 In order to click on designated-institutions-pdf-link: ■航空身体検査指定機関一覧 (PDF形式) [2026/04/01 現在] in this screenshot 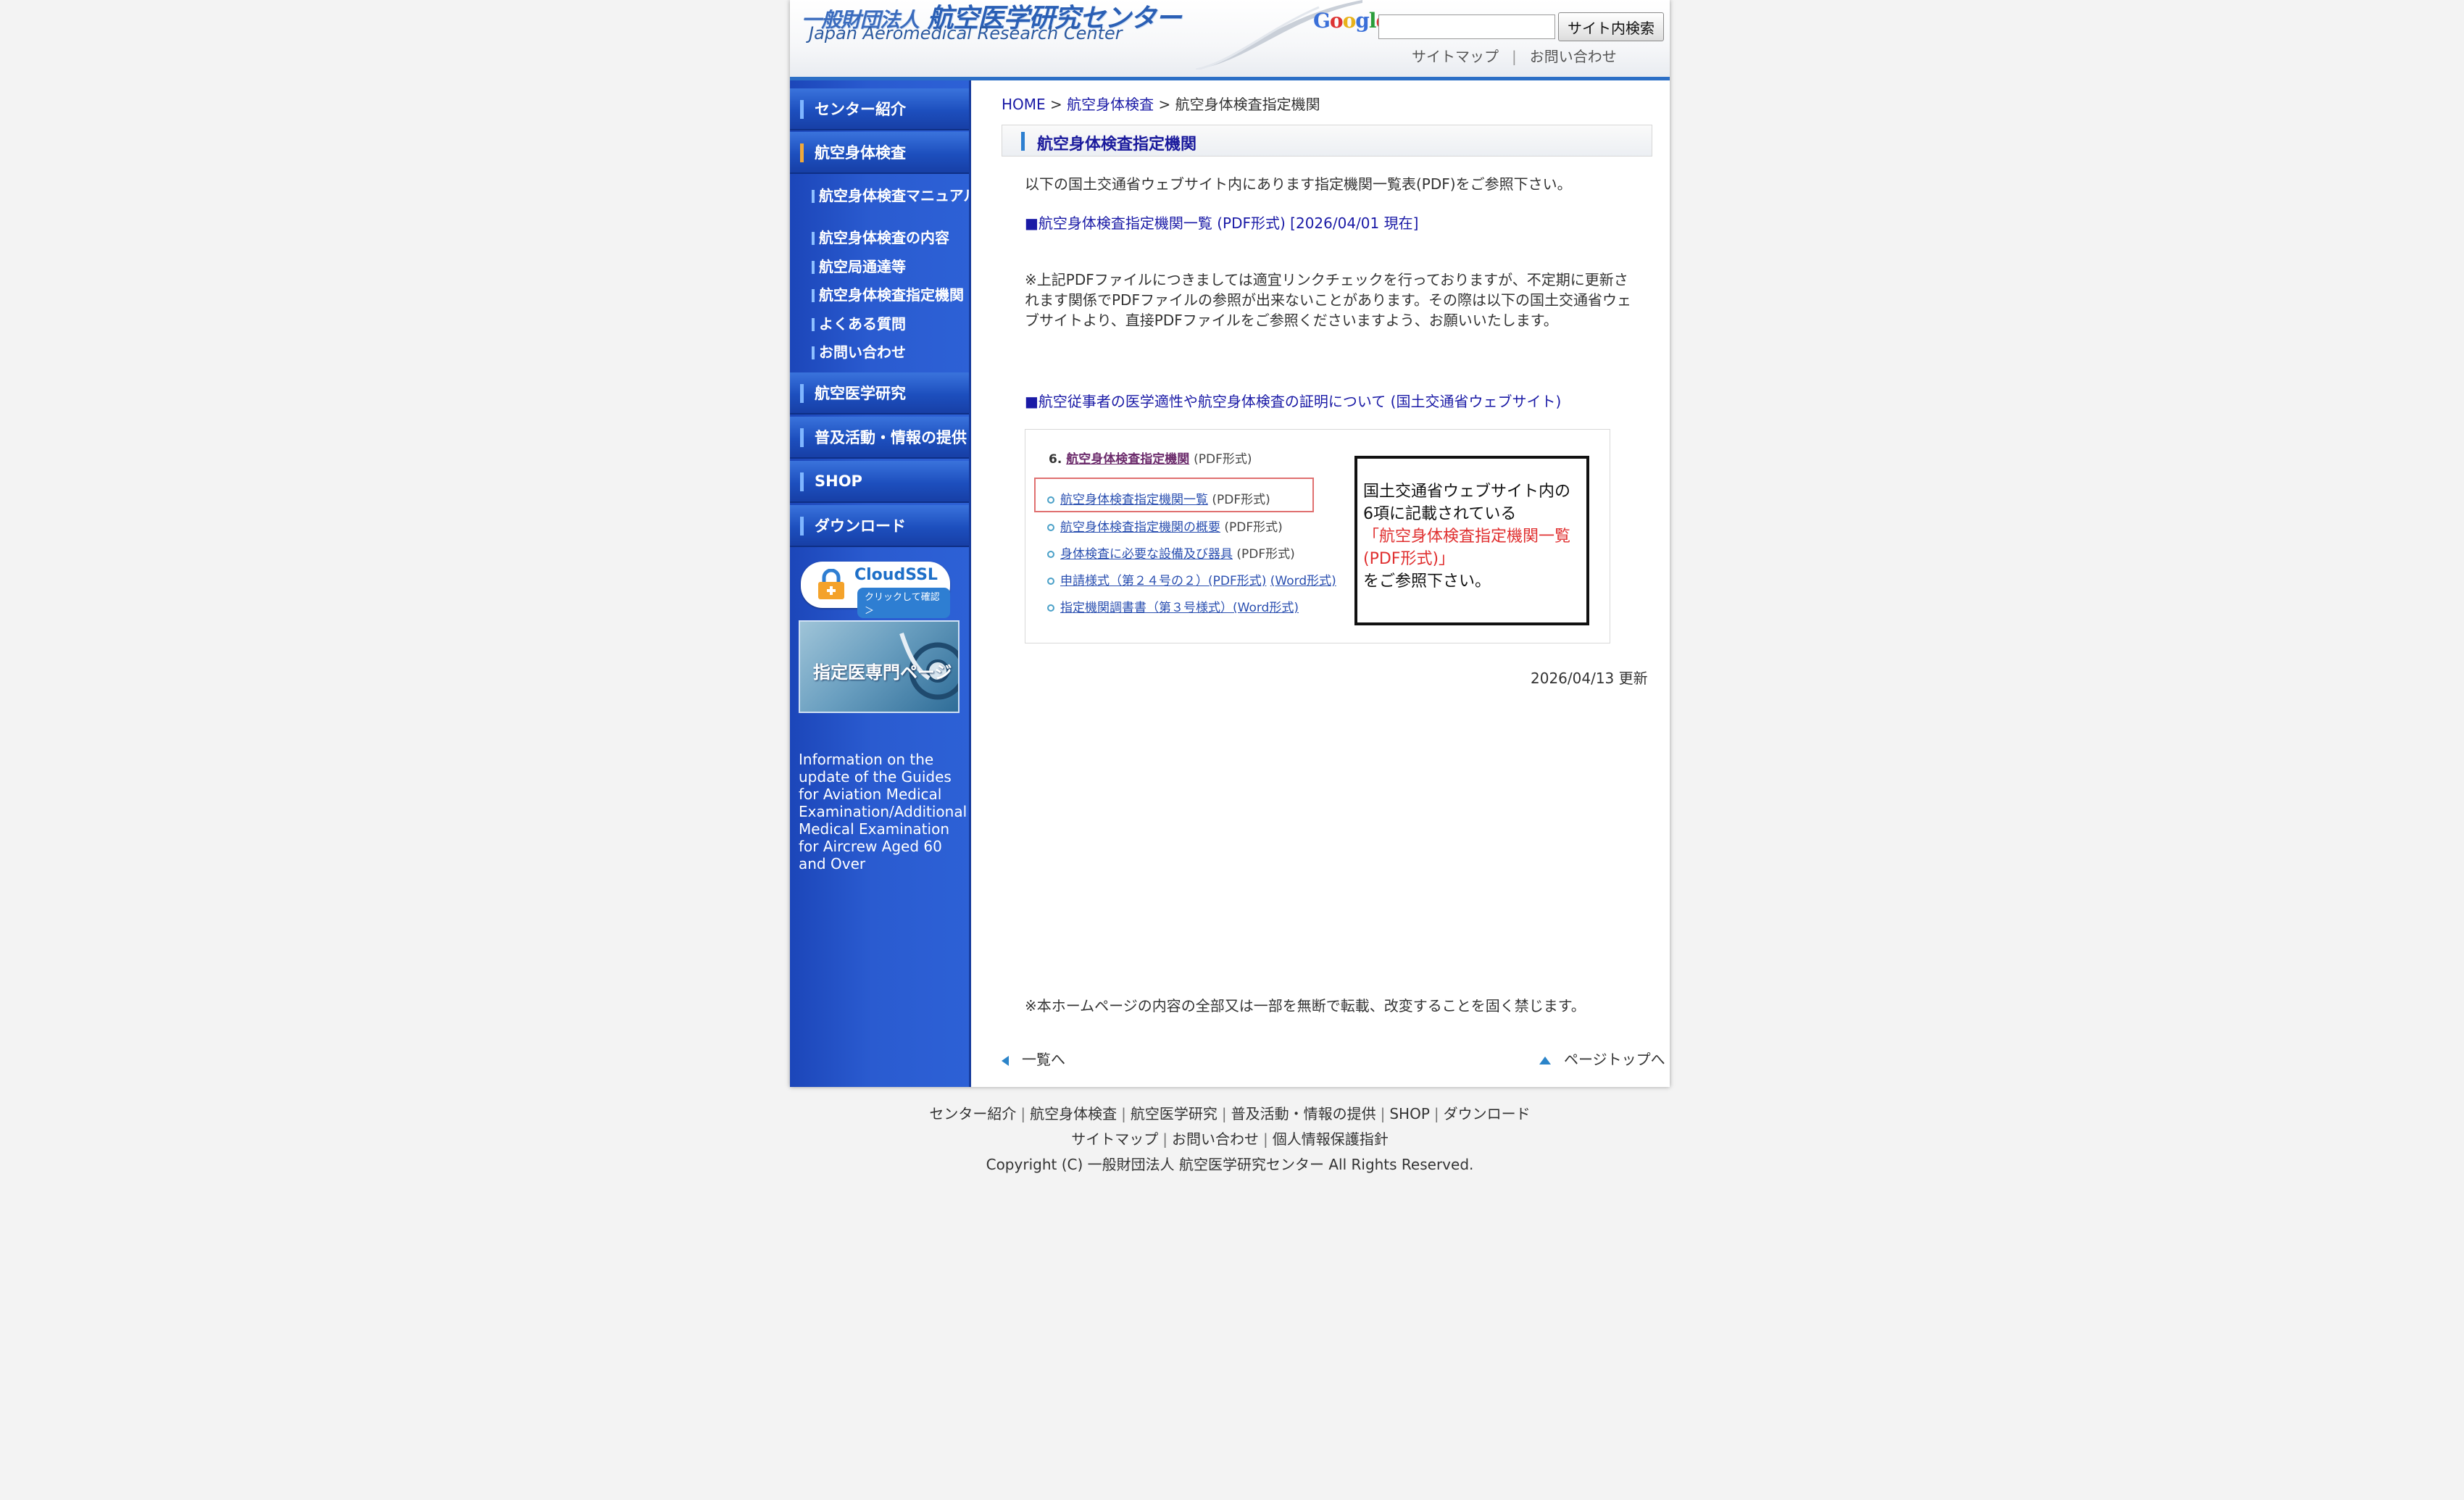, I will do `click(1222, 222)`.